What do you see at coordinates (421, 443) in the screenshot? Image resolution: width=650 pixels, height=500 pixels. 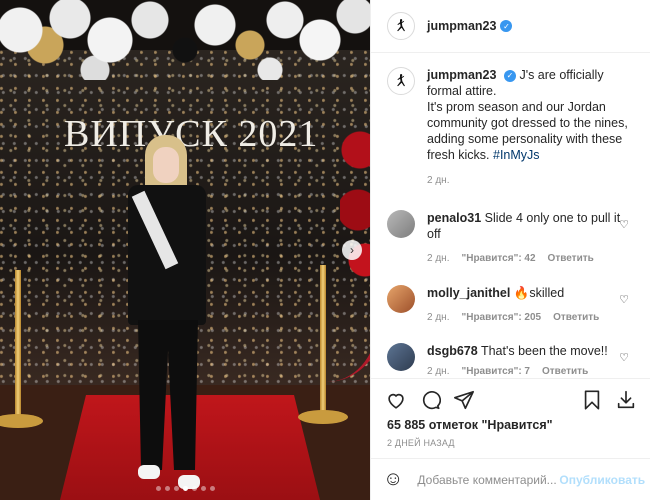 I see `posted-time: 2 ДНЕЙ НАЗАД` at bounding box center [421, 443].